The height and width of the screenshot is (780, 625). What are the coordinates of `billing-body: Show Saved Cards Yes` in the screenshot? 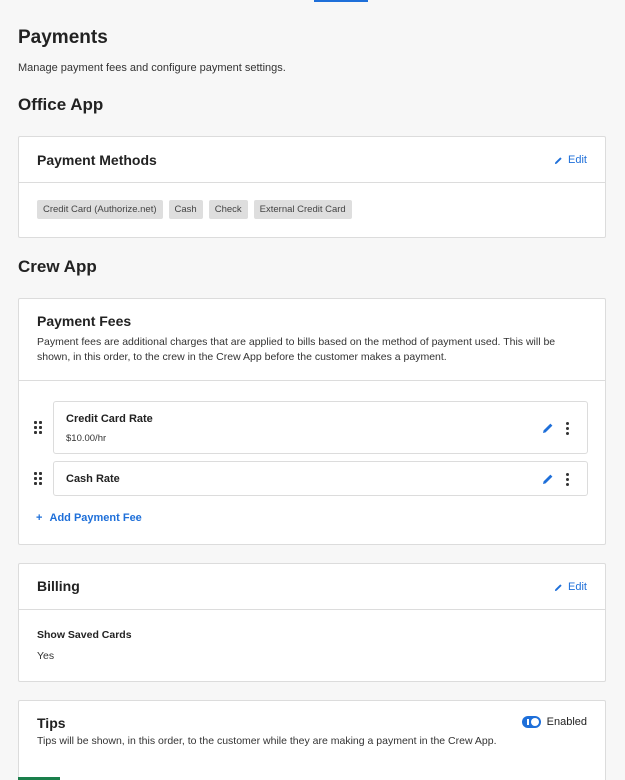 It's located at (312, 636).